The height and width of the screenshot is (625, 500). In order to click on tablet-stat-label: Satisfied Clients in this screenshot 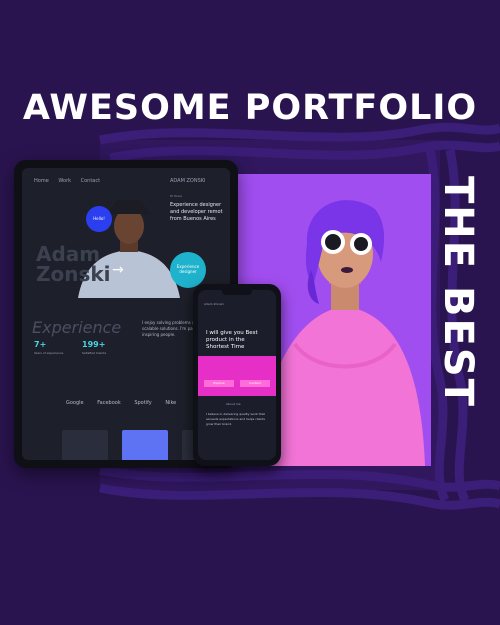, I will do `click(94, 353)`.